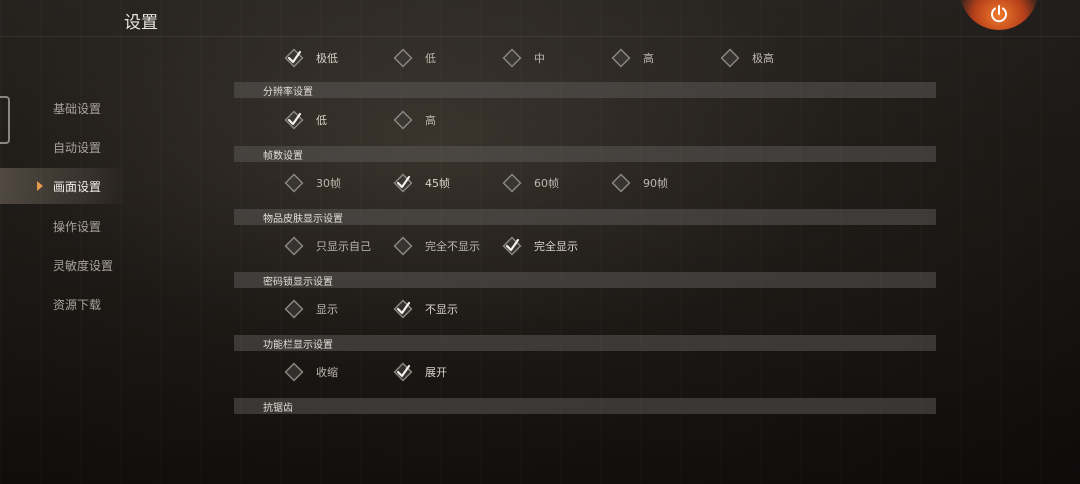 This screenshot has height=484, width=1080. What do you see at coordinates (311, 58) in the screenshot?
I see `option-checkbox: 极低` at bounding box center [311, 58].